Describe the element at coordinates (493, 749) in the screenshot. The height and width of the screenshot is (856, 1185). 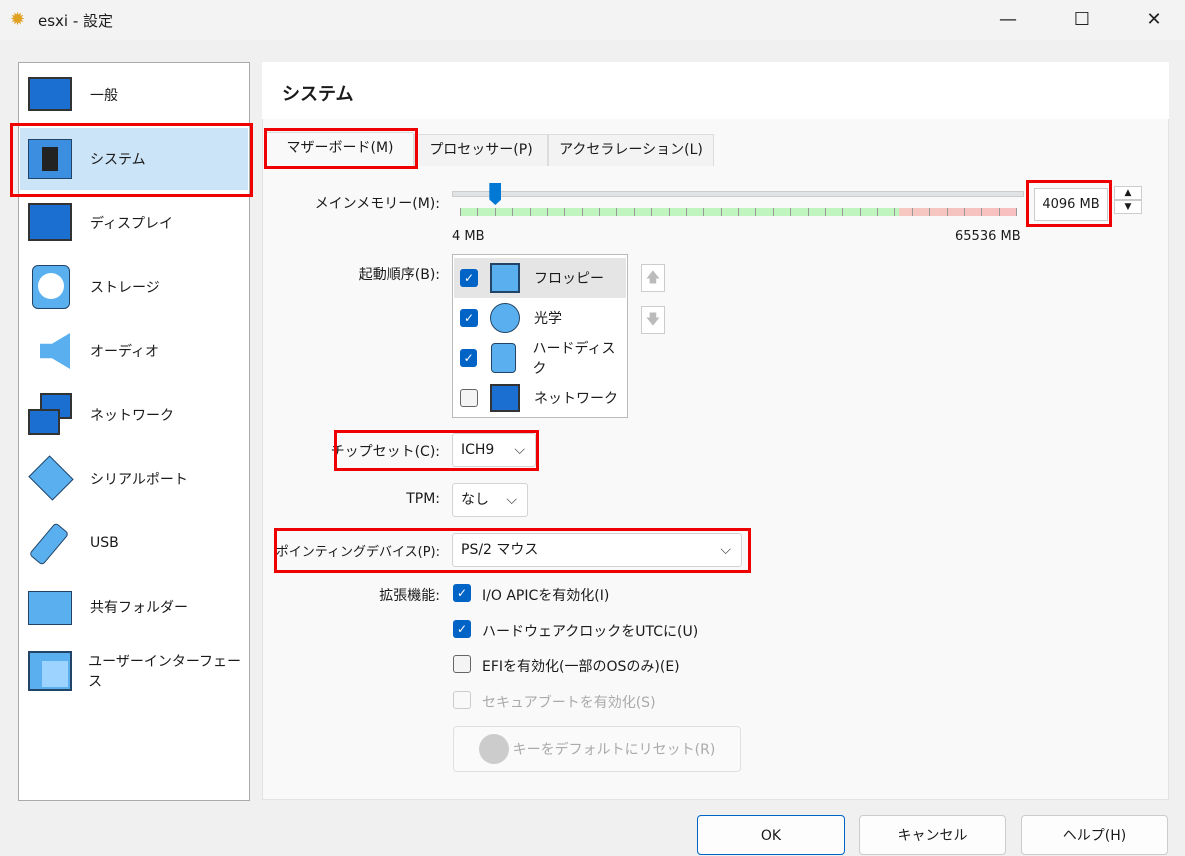
I see `refresh-icon` at that location.